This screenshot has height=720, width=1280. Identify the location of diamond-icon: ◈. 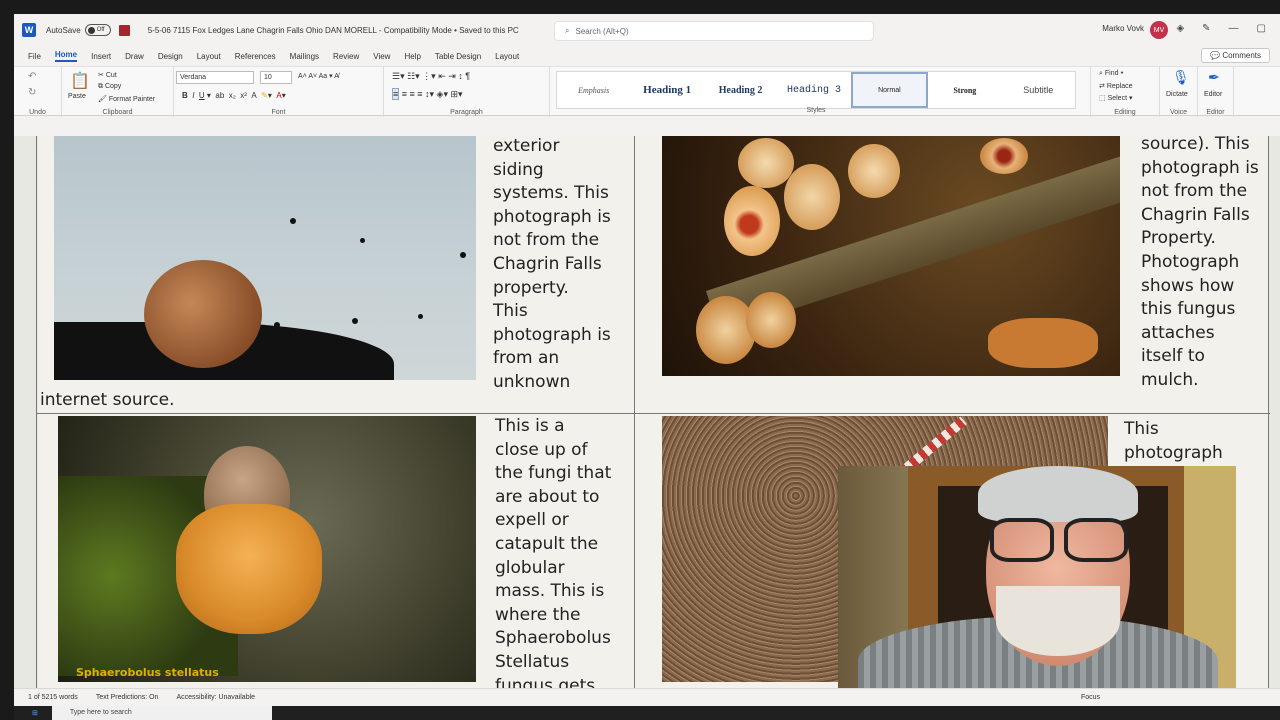
(1180, 28).